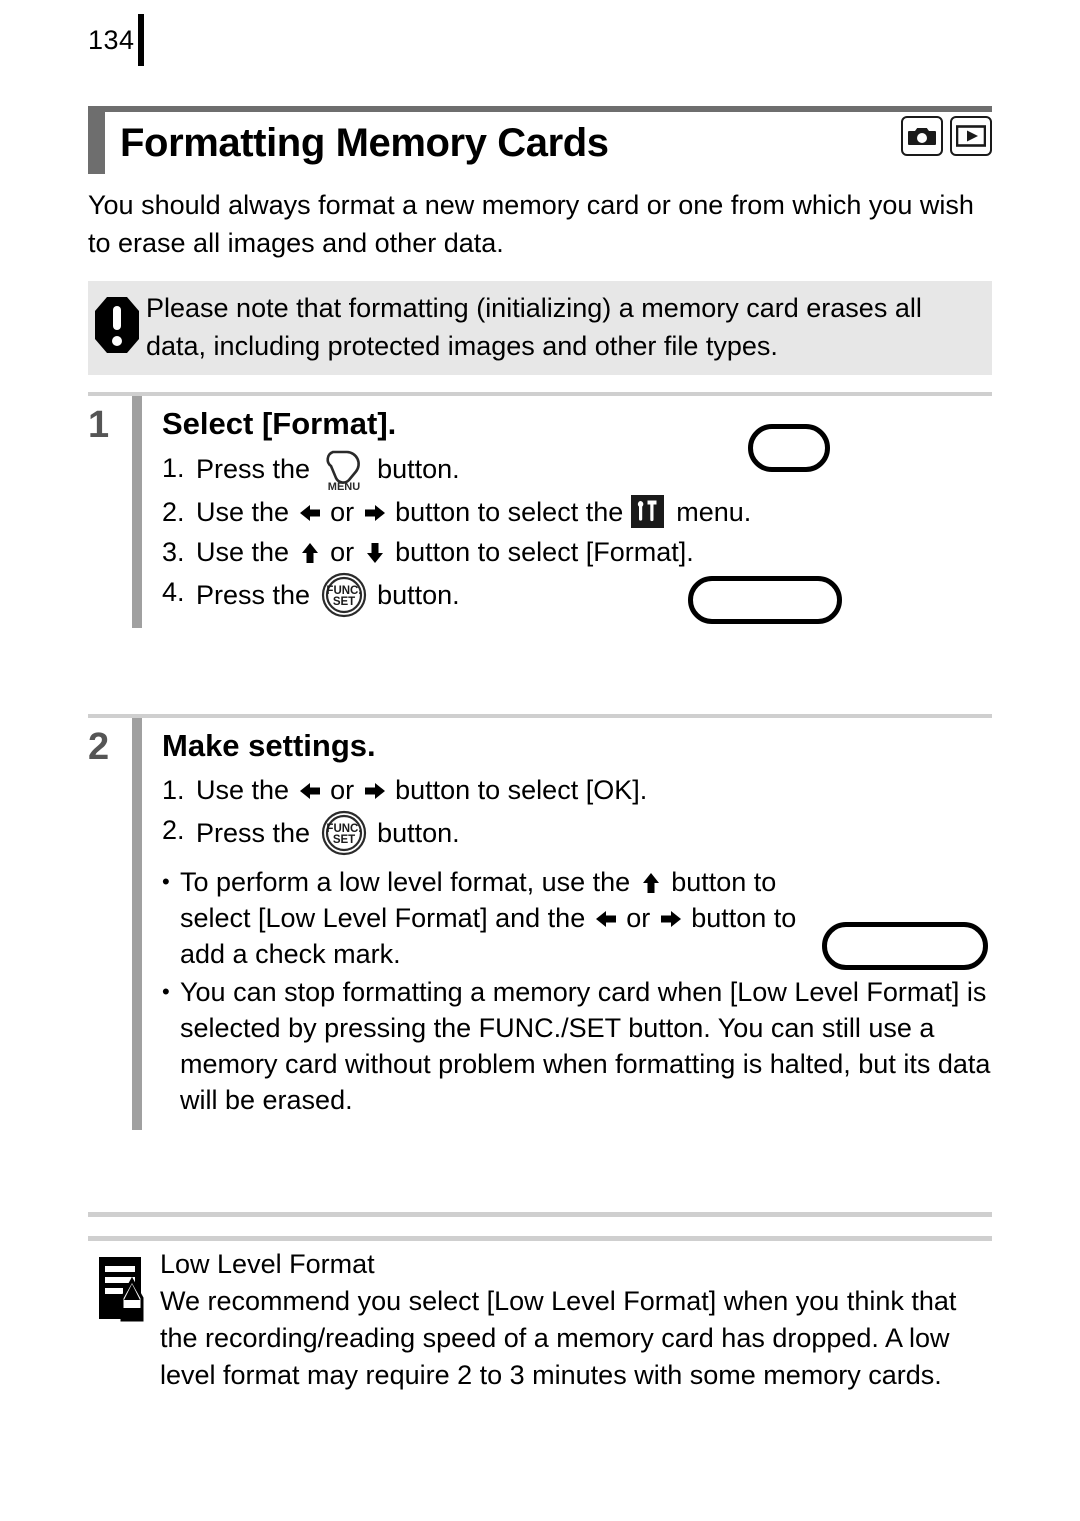  I want to click on step-2-heading: Make settings., so click(269, 745).